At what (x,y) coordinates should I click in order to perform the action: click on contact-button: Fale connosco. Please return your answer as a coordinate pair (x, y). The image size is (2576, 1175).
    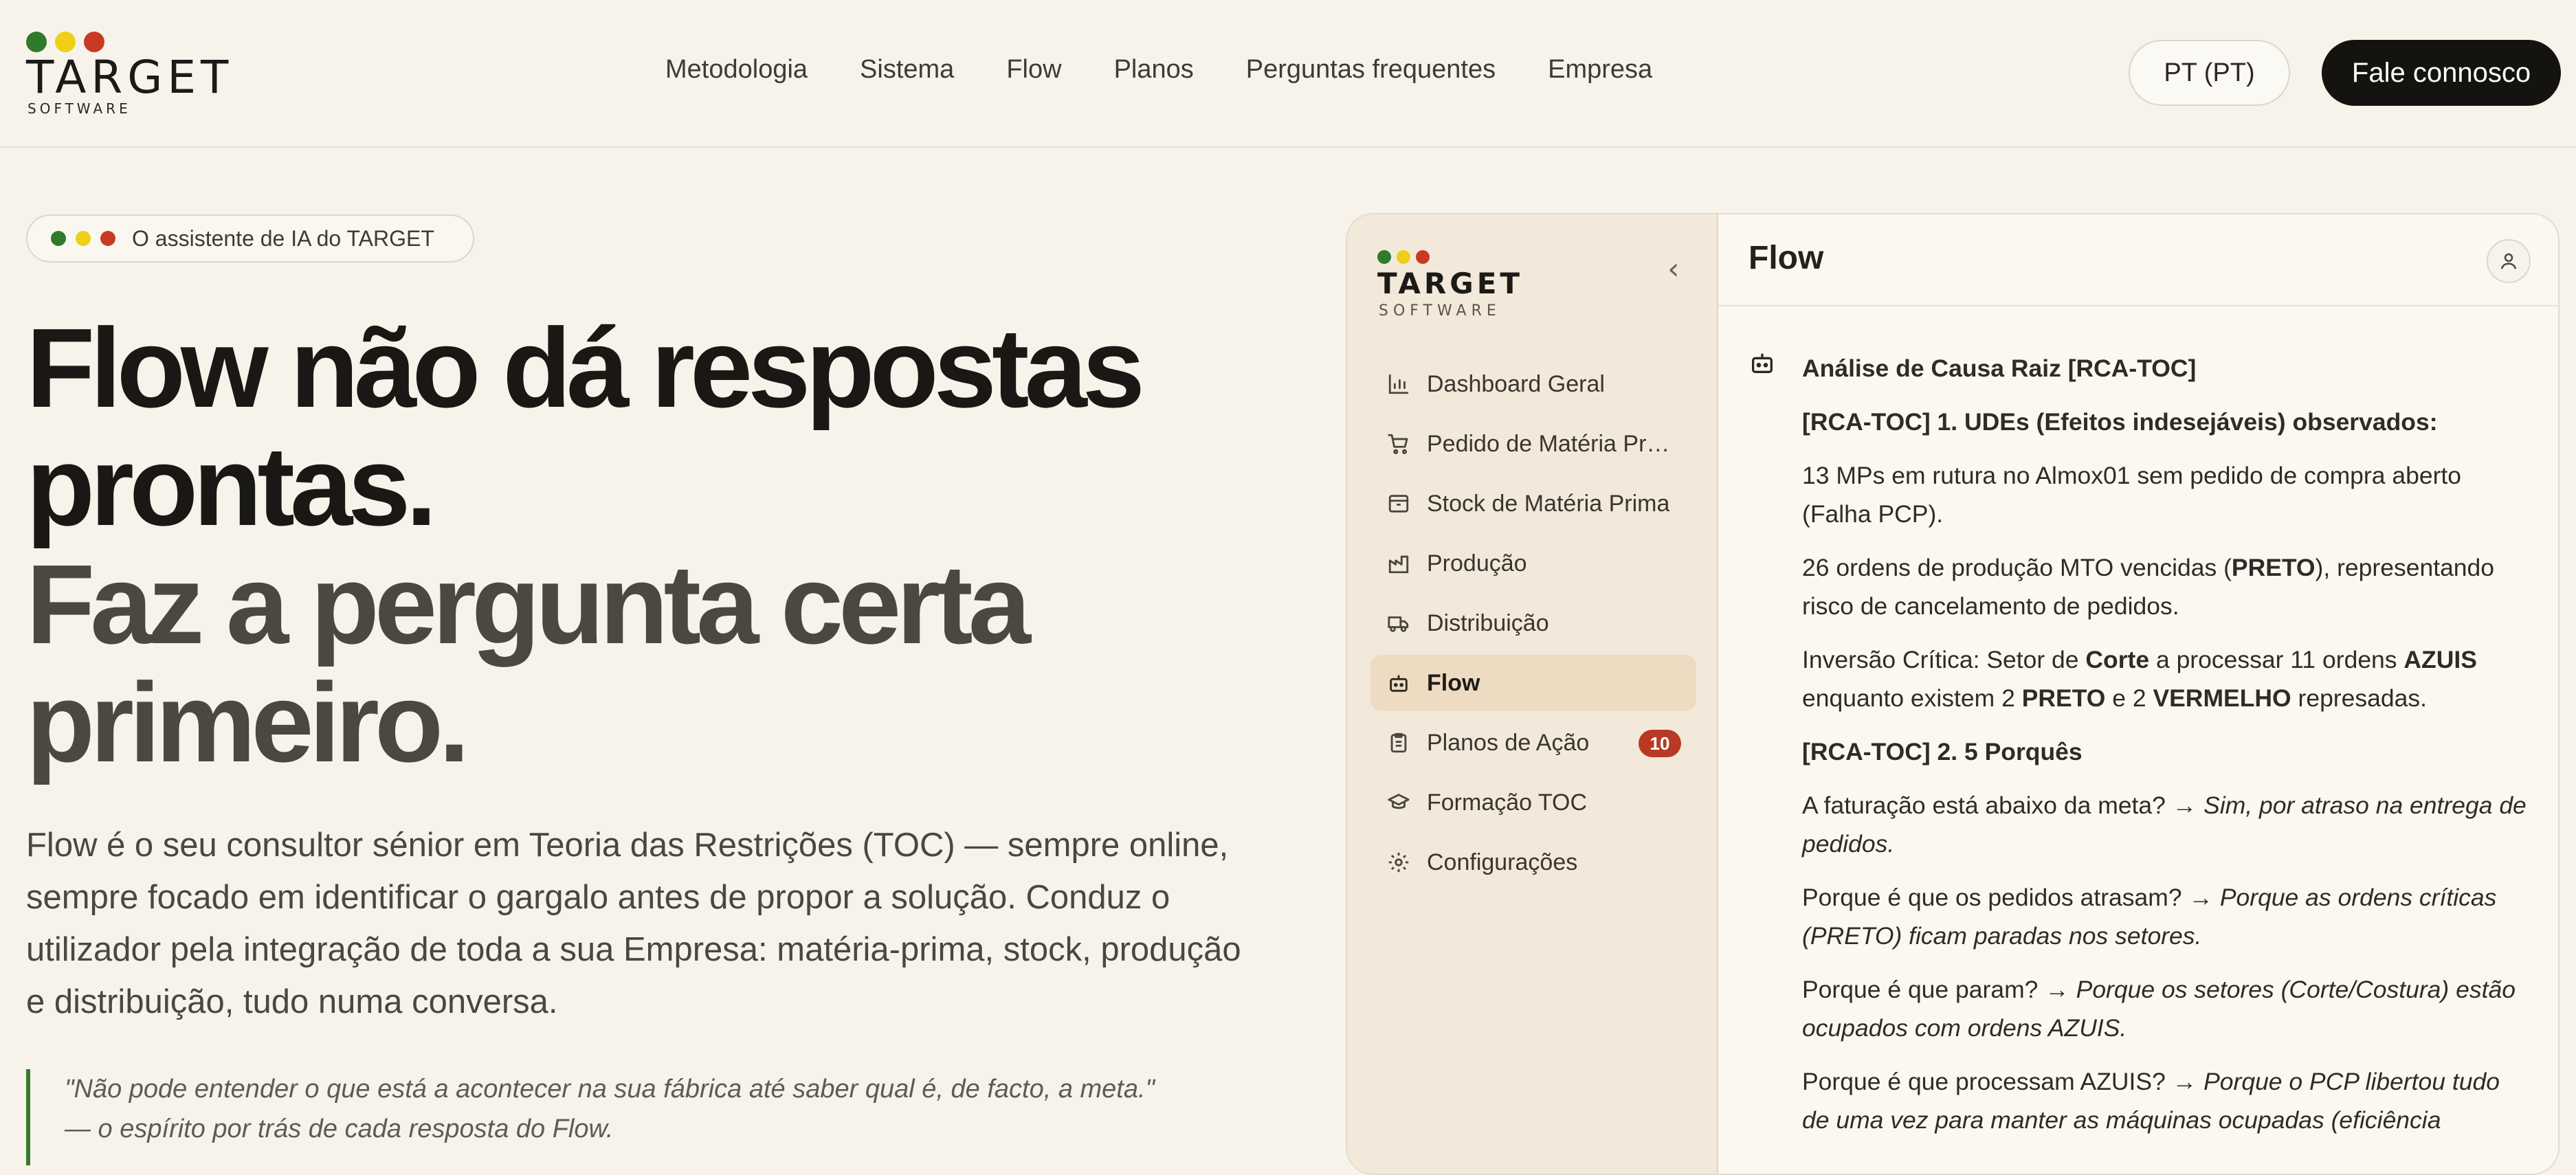
    Looking at the image, I should click on (2441, 73).